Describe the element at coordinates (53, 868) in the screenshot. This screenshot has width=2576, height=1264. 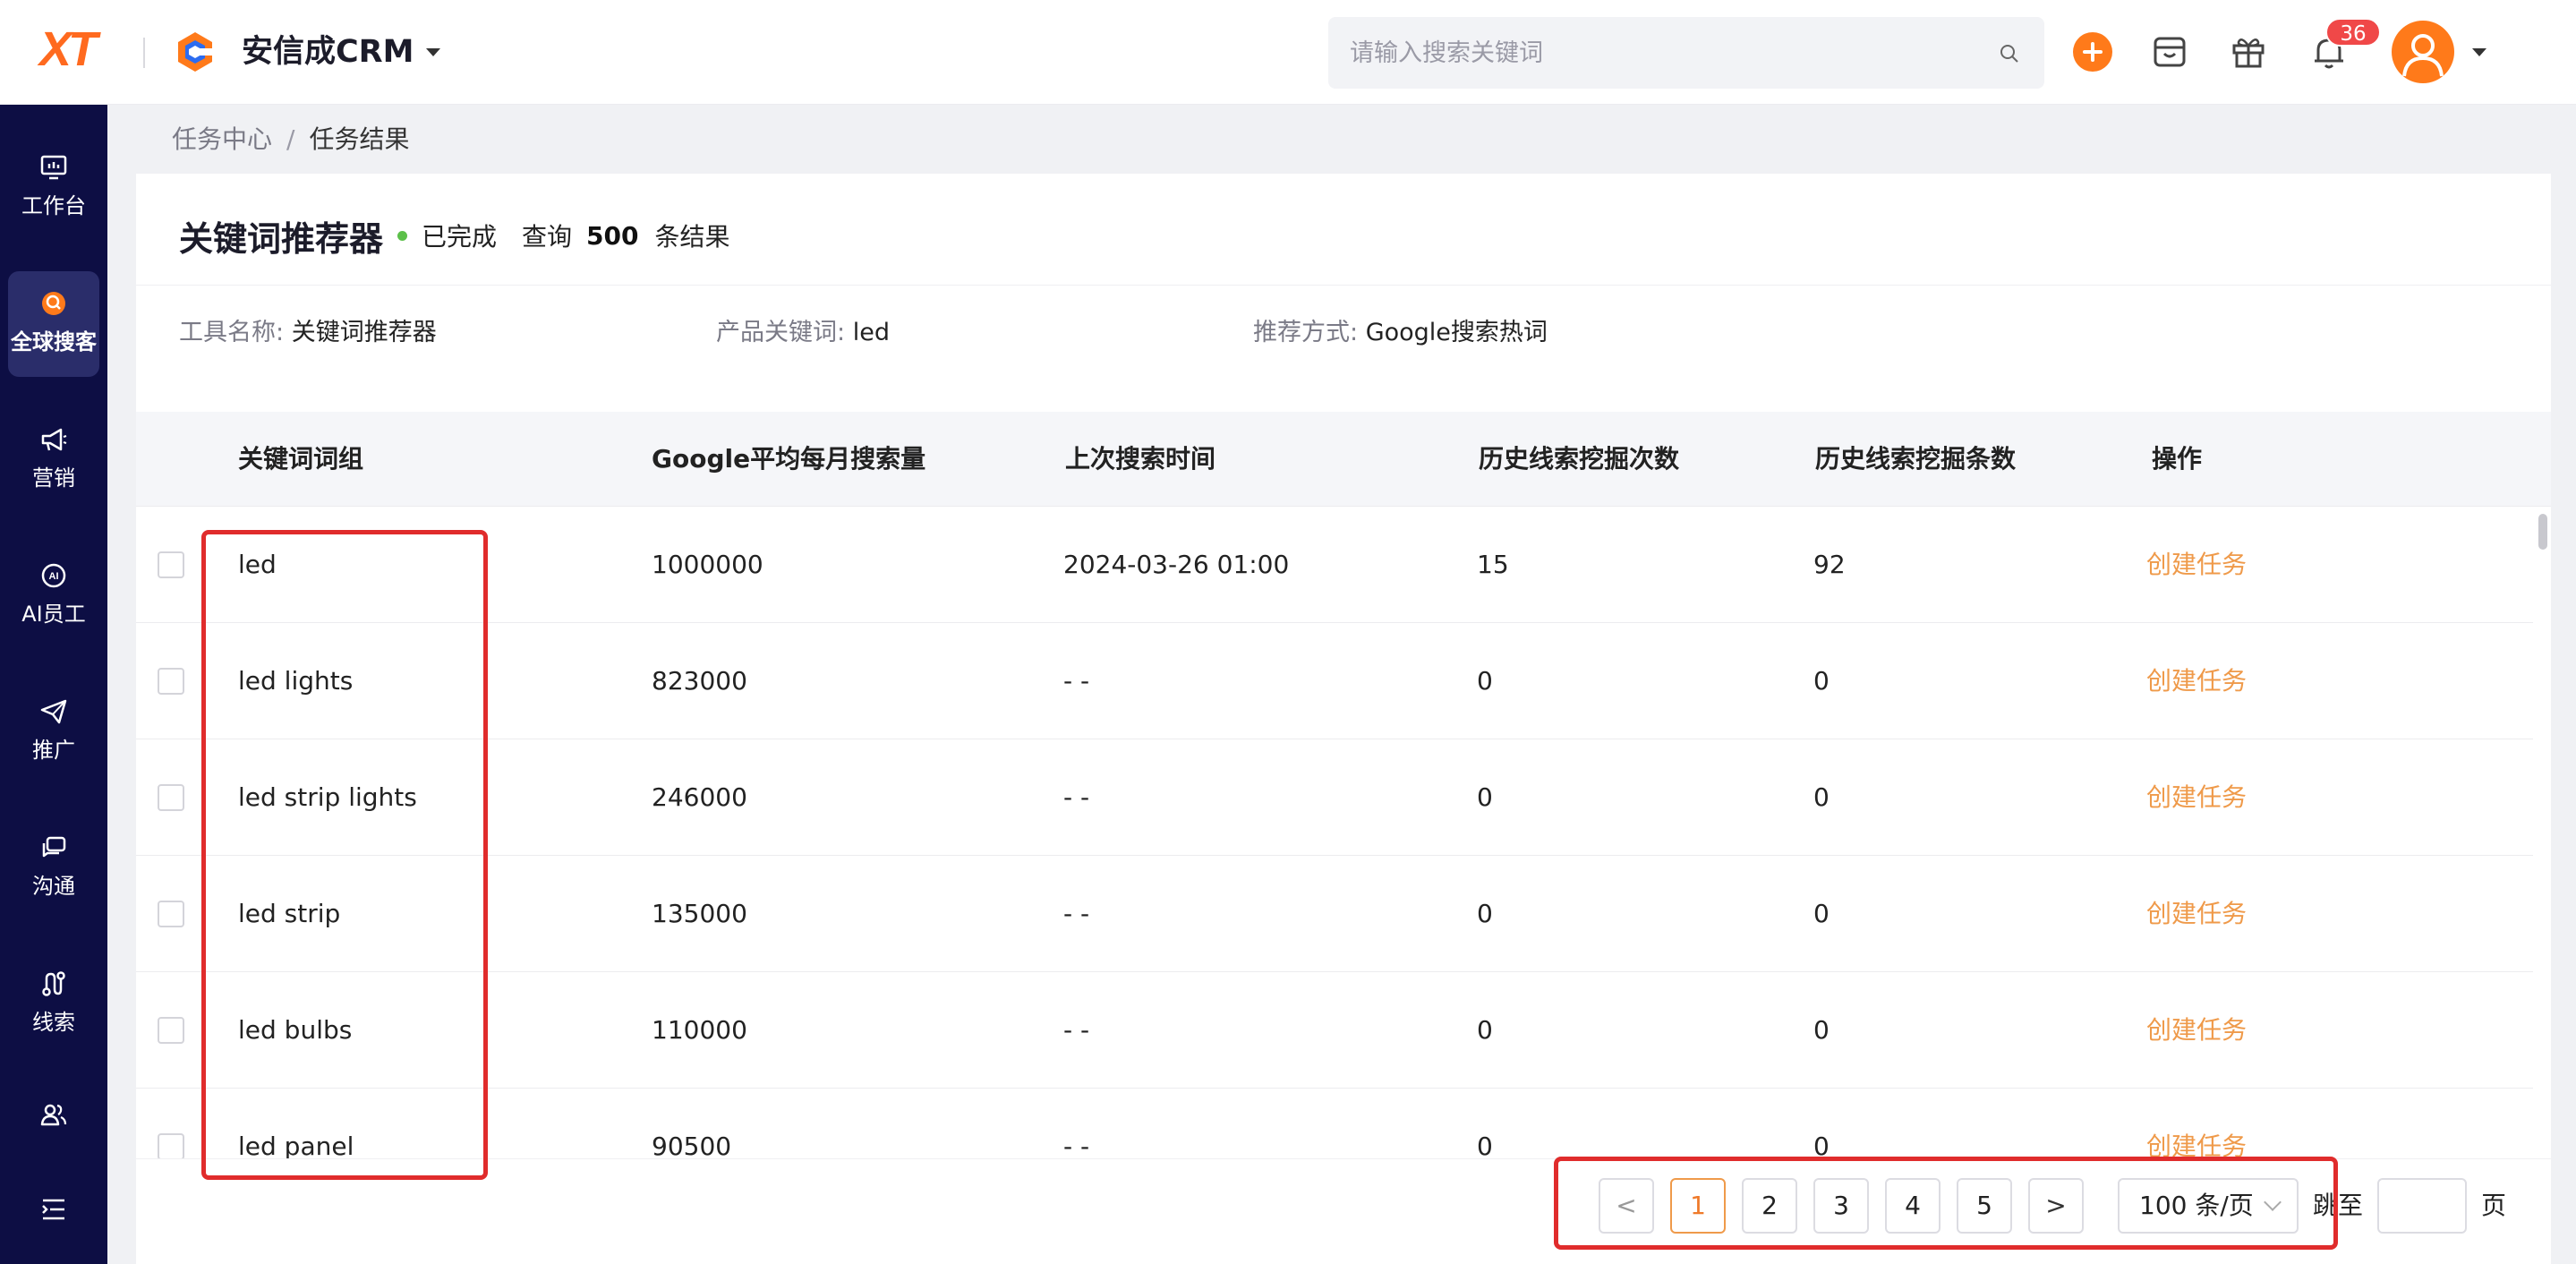
I see `sidebar-item-communication: 沟通` at that location.